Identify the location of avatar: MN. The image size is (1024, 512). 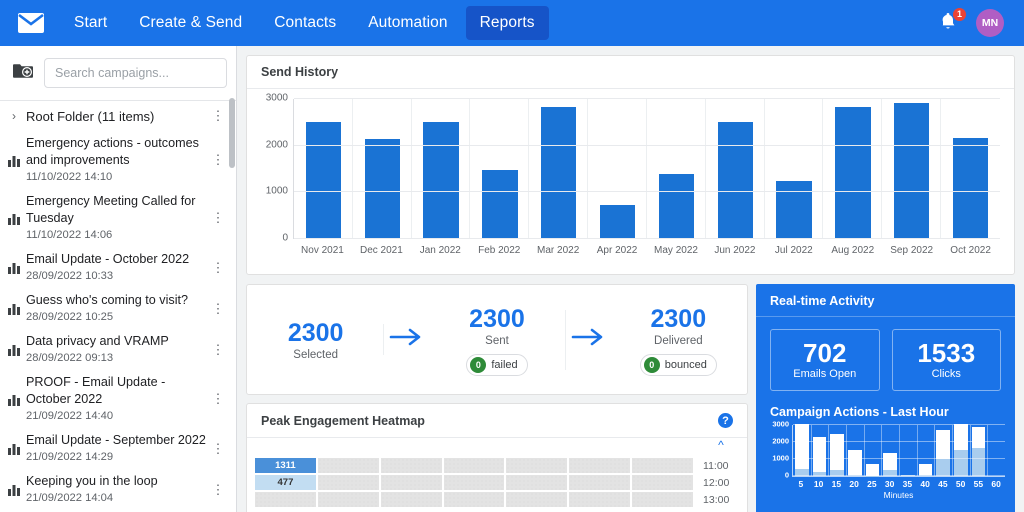
(990, 23).